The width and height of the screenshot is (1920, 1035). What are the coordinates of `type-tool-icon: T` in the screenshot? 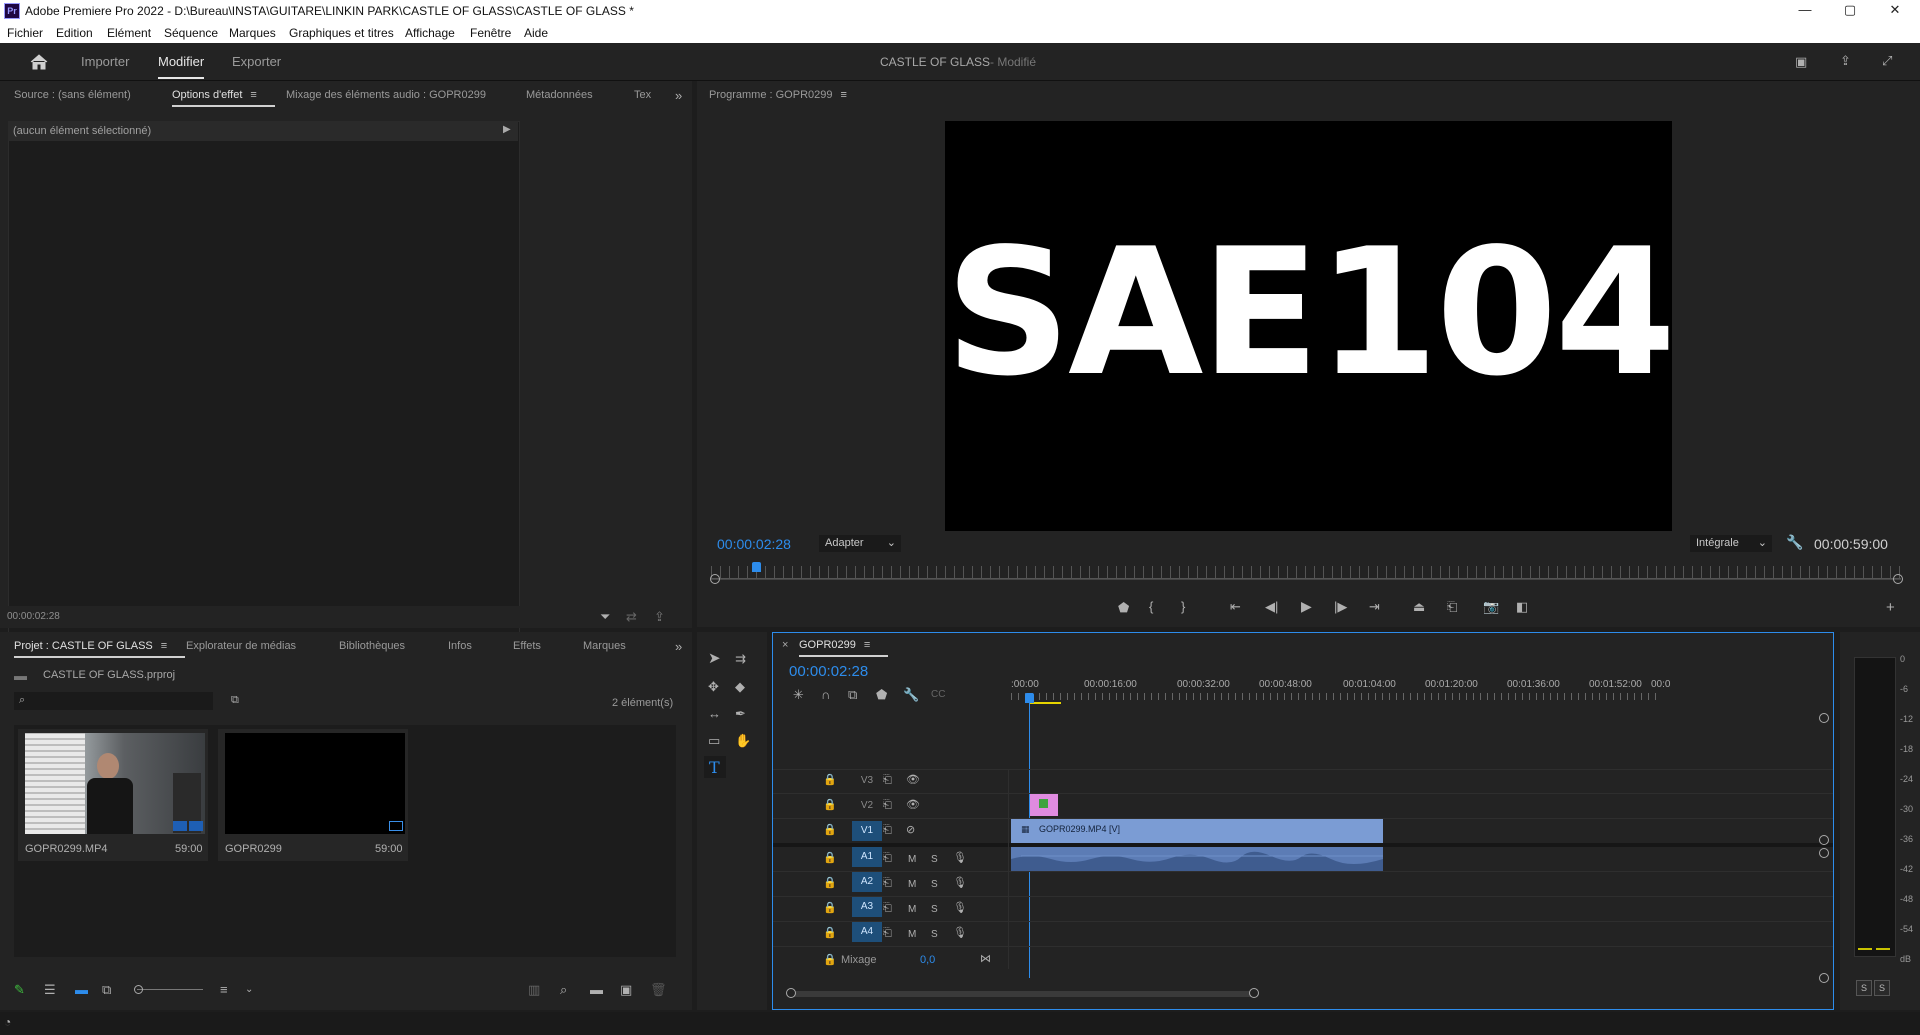 It's located at (715, 767).